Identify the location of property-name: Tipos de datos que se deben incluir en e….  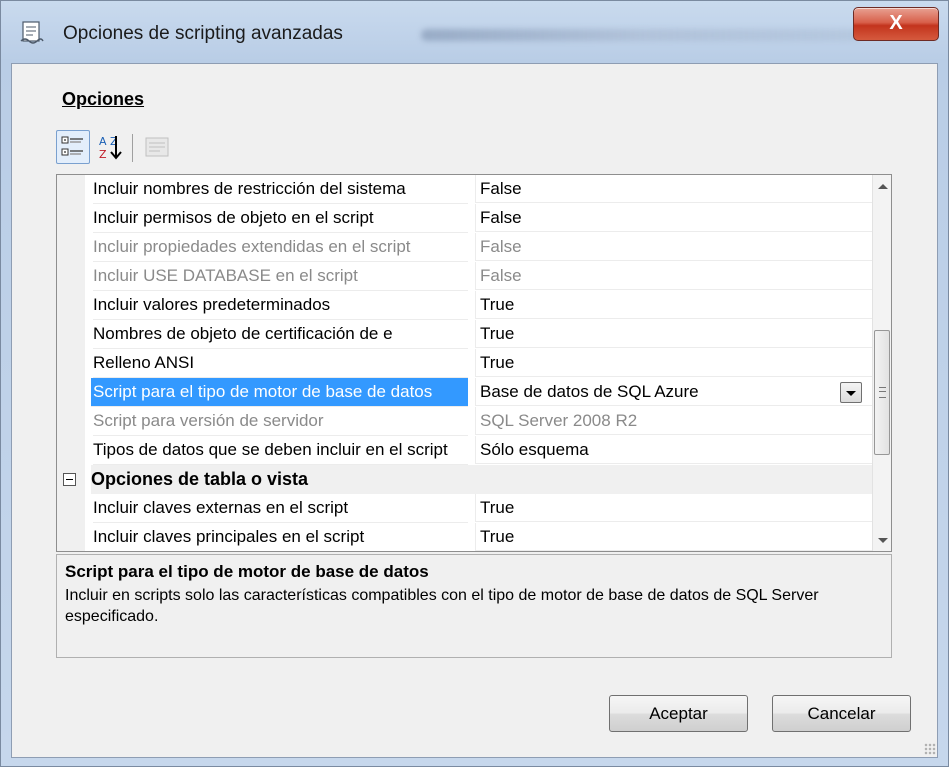
(280, 450).